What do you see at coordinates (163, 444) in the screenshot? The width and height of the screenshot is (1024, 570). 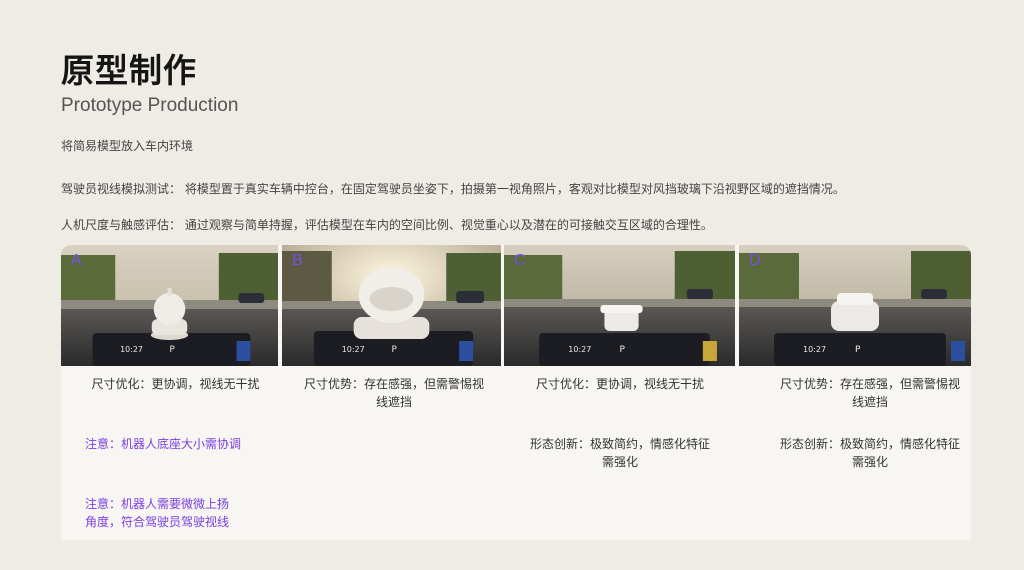 I see `note-a-base: 注意：机器人底座大小需协调` at bounding box center [163, 444].